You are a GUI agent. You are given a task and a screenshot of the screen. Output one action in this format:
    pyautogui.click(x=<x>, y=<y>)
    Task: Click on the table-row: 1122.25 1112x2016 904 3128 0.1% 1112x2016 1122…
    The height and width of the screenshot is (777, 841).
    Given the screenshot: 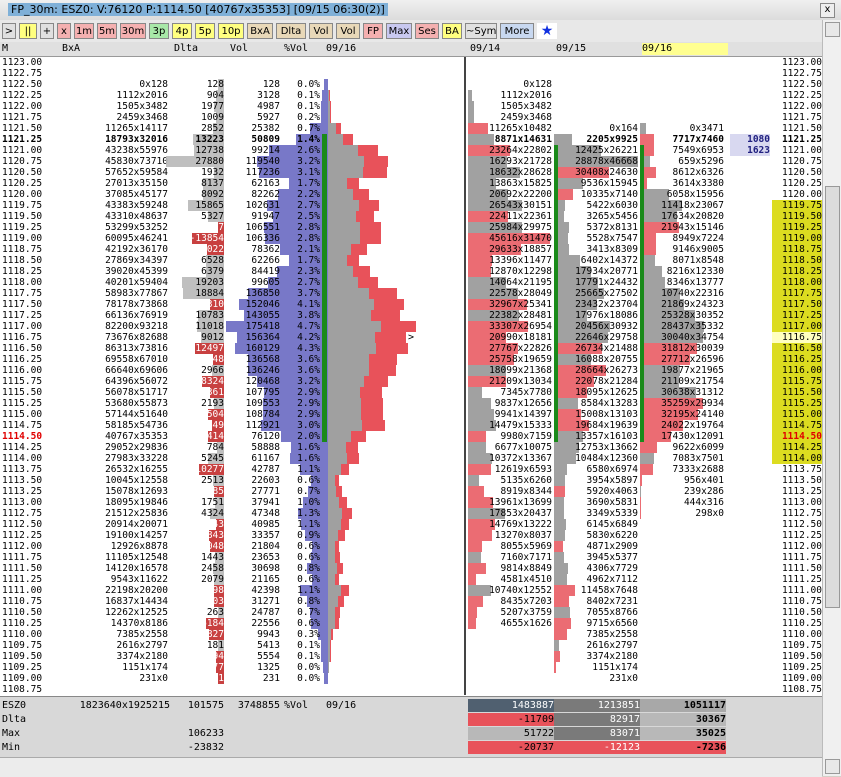 What is the action you would take?
    pyautogui.click(x=411, y=95)
    